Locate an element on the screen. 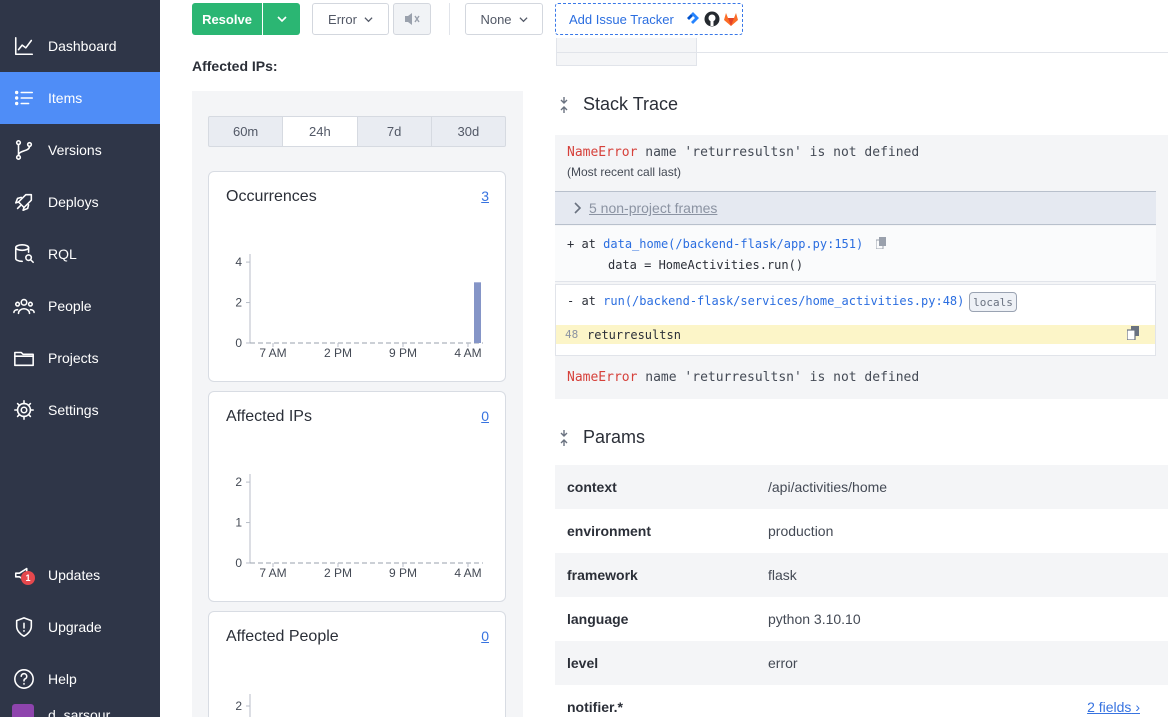  frame-code-text: data = HomeActivities.run() is located at coordinates (706, 265).